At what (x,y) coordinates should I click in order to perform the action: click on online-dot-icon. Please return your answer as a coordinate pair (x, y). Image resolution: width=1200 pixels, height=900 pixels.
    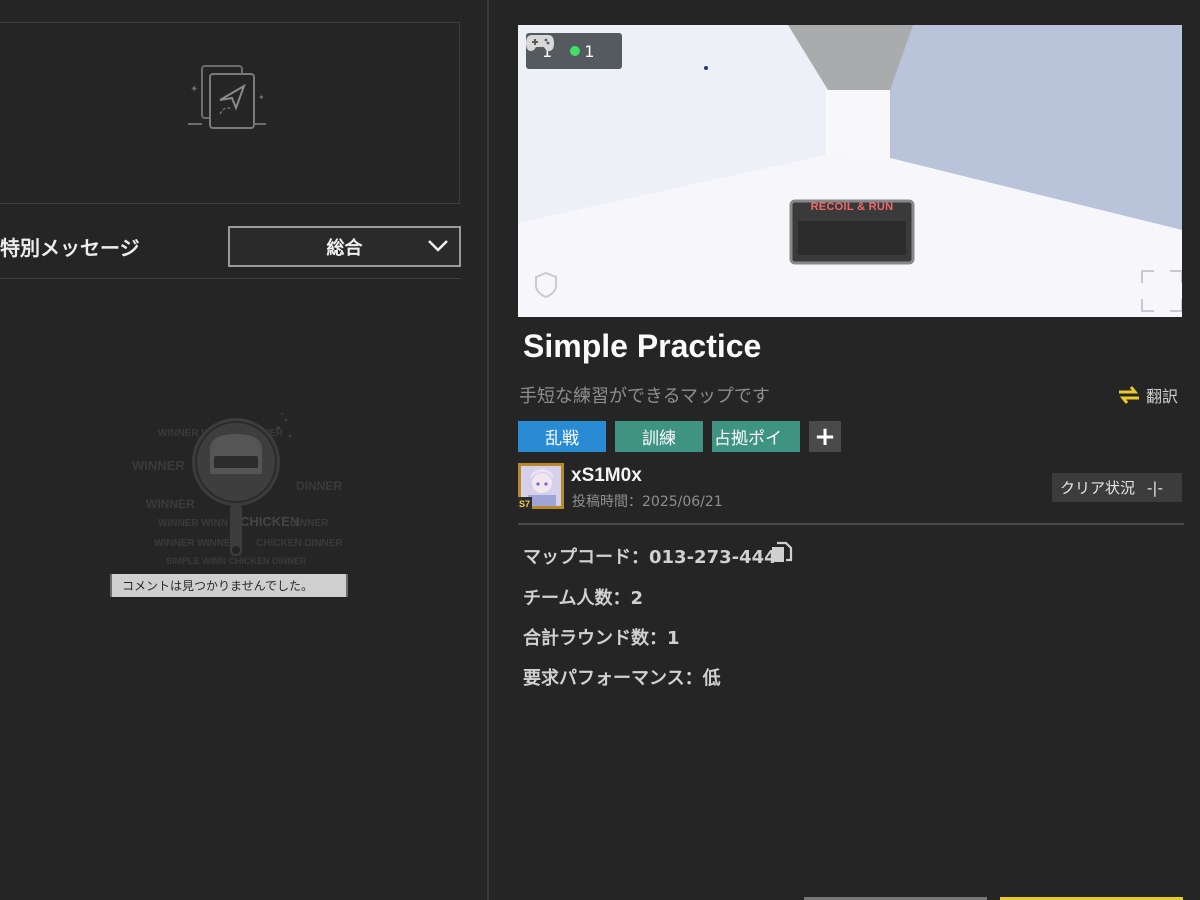
    Looking at the image, I should click on (575, 51).